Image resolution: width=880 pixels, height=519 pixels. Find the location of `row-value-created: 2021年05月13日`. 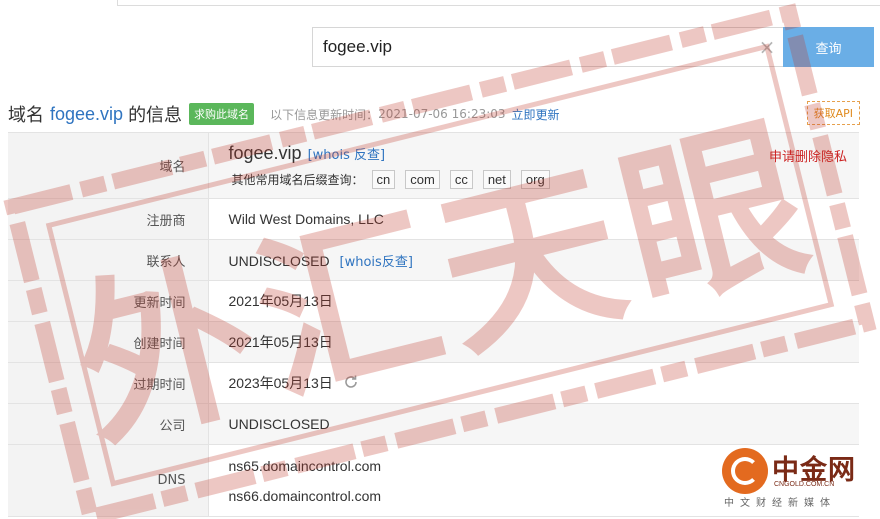

row-value-created: 2021年05月13日 is located at coordinates (533, 342).